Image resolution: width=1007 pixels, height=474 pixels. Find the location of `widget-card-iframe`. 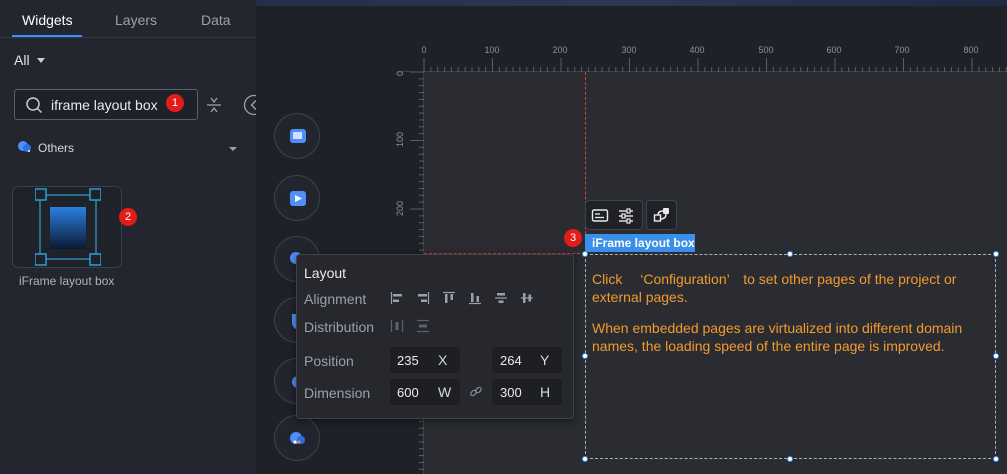

widget-card-iframe is located at coordinates (67, 227).